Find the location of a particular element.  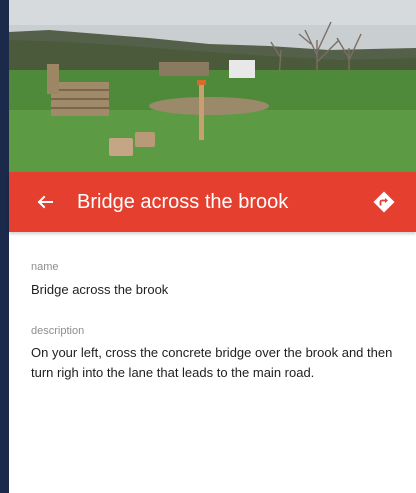

arrow-left-icon is located at coordinates (45, 202).